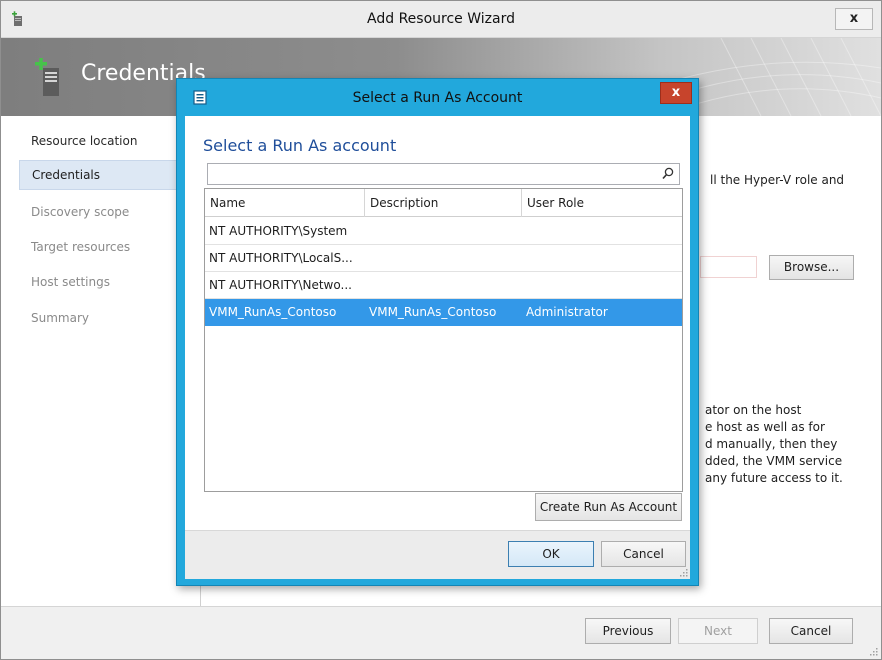  I want to click on dialog-footer: OK Cancel, so click(437, 554).